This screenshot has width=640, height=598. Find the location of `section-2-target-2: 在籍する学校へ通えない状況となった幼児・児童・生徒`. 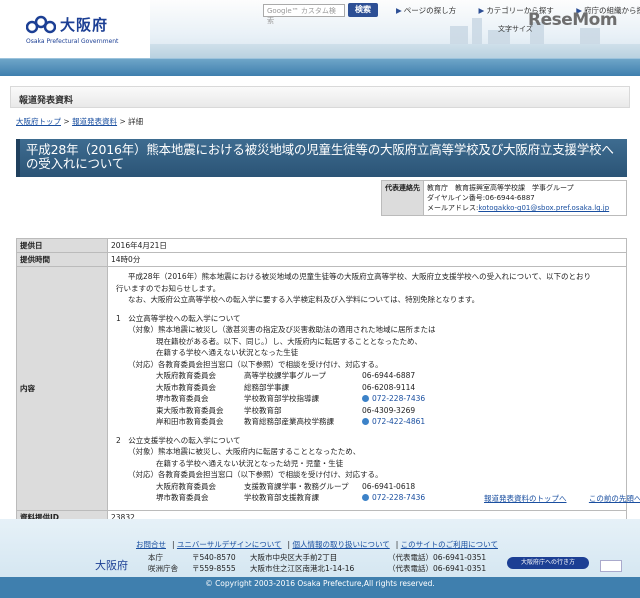

section-2-target-2: 在籍する学校へ通えない状況となった幼児・児童・生徒 is located at coordinates (250, 463).